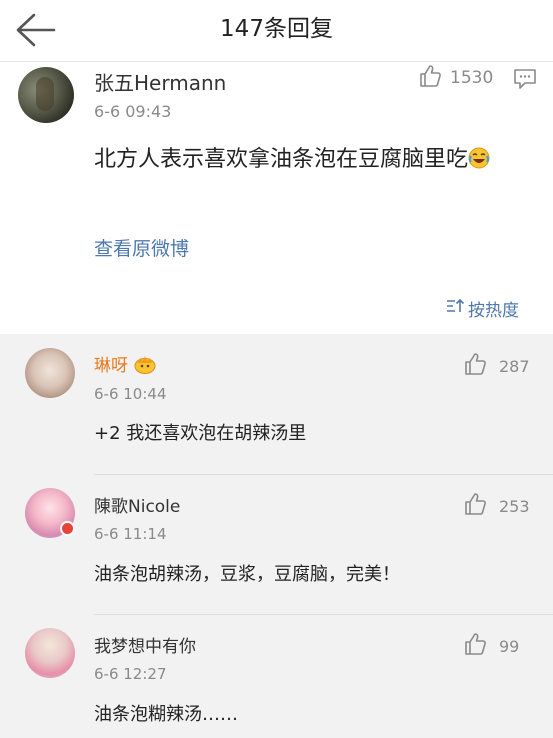 This screenshot has width=553, height=738. Describe the element at coordinates (491, 646) in the screenshot. I see `like-button: 99` at that location.